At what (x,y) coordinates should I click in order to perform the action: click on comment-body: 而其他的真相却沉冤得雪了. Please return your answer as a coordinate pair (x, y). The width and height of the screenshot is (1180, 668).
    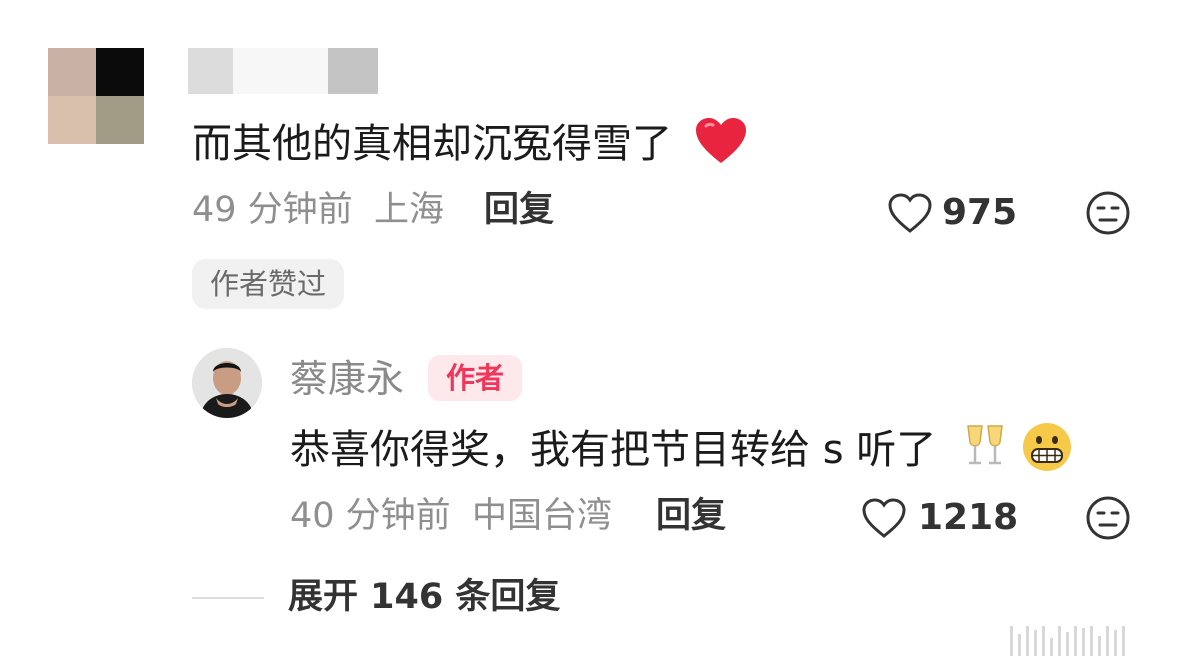
    Looking at the image, I should click on (432, 144).